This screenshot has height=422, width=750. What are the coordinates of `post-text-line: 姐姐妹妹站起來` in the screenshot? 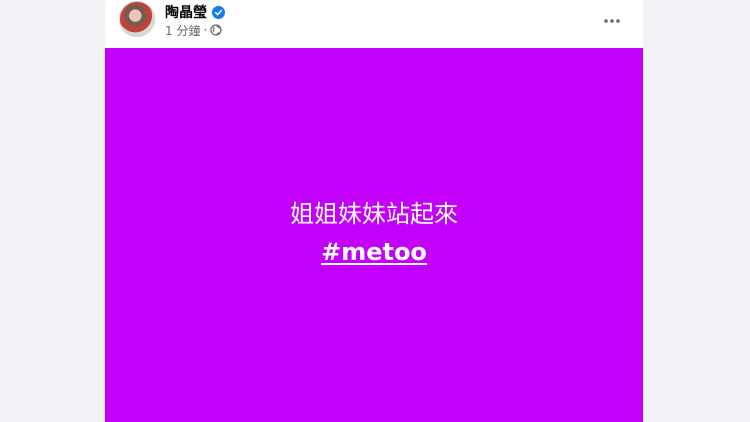 It's located at (374, 214).